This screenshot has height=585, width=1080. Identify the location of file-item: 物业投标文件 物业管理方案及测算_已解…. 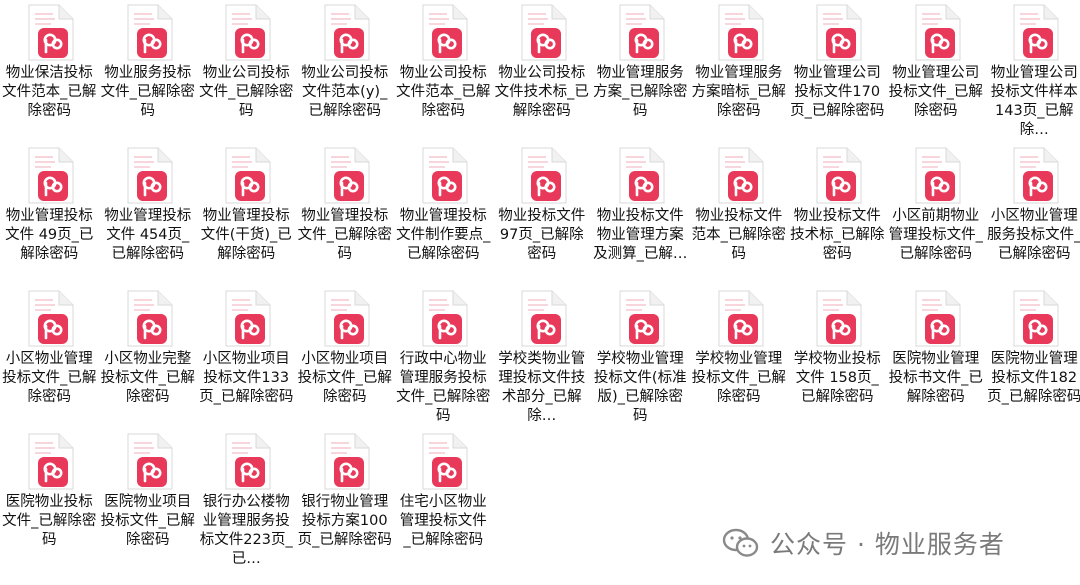
(640, 218).